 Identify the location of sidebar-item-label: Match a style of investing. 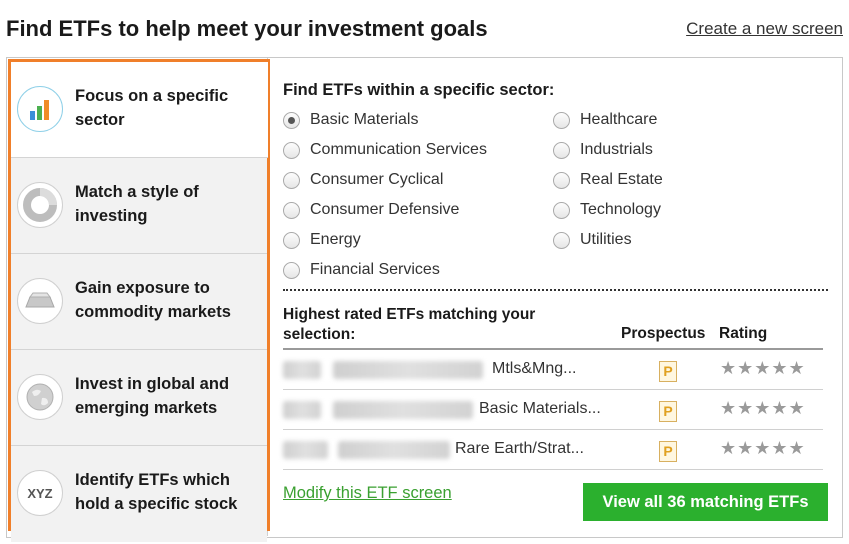
(137, 204).